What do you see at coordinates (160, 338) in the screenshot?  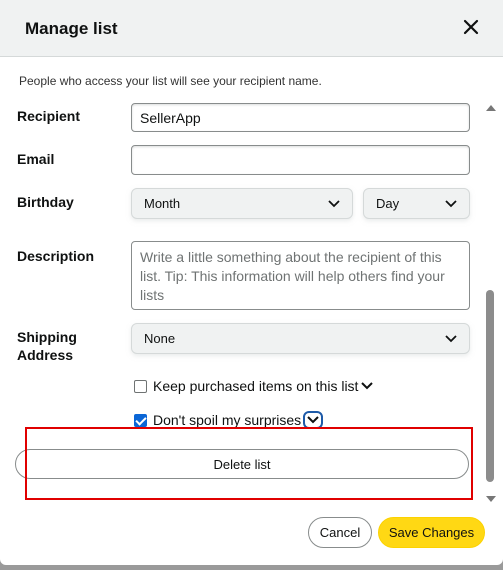 I see `shipping-value: None` at bounding box center [160, 338].